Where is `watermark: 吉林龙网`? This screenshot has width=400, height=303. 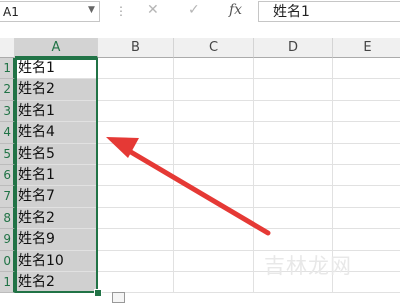
watermark: 吉林龙网 is located at coordinates (308, 266).